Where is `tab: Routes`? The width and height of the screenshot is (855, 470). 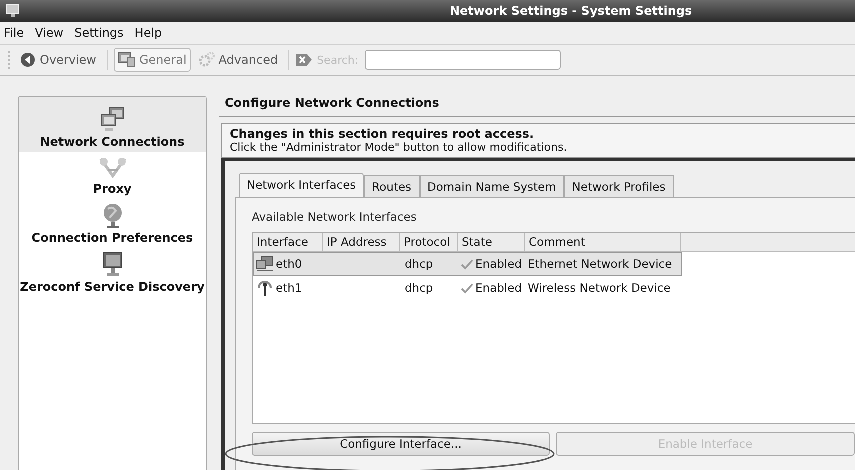 tab: Routes is located at coordinates (392, 186).